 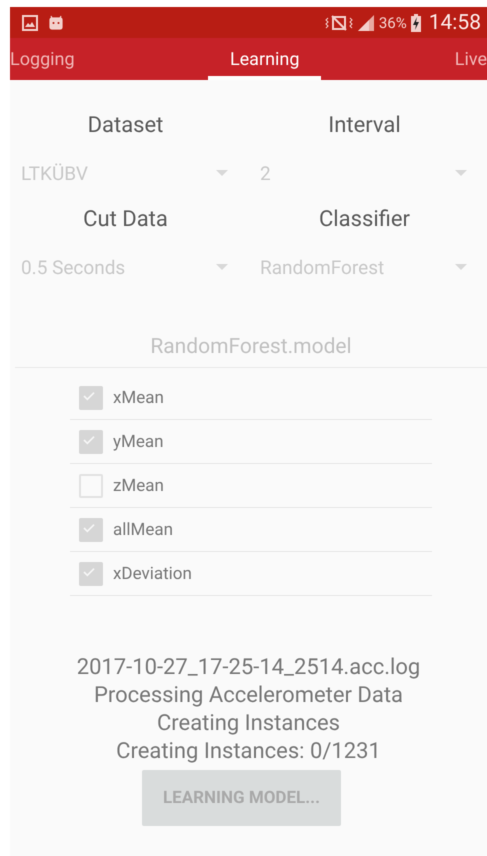 What do you see at coordinates (143, 530) in the screenshot?
I see `feature-label: allMean` at bounding box center [143, 530].